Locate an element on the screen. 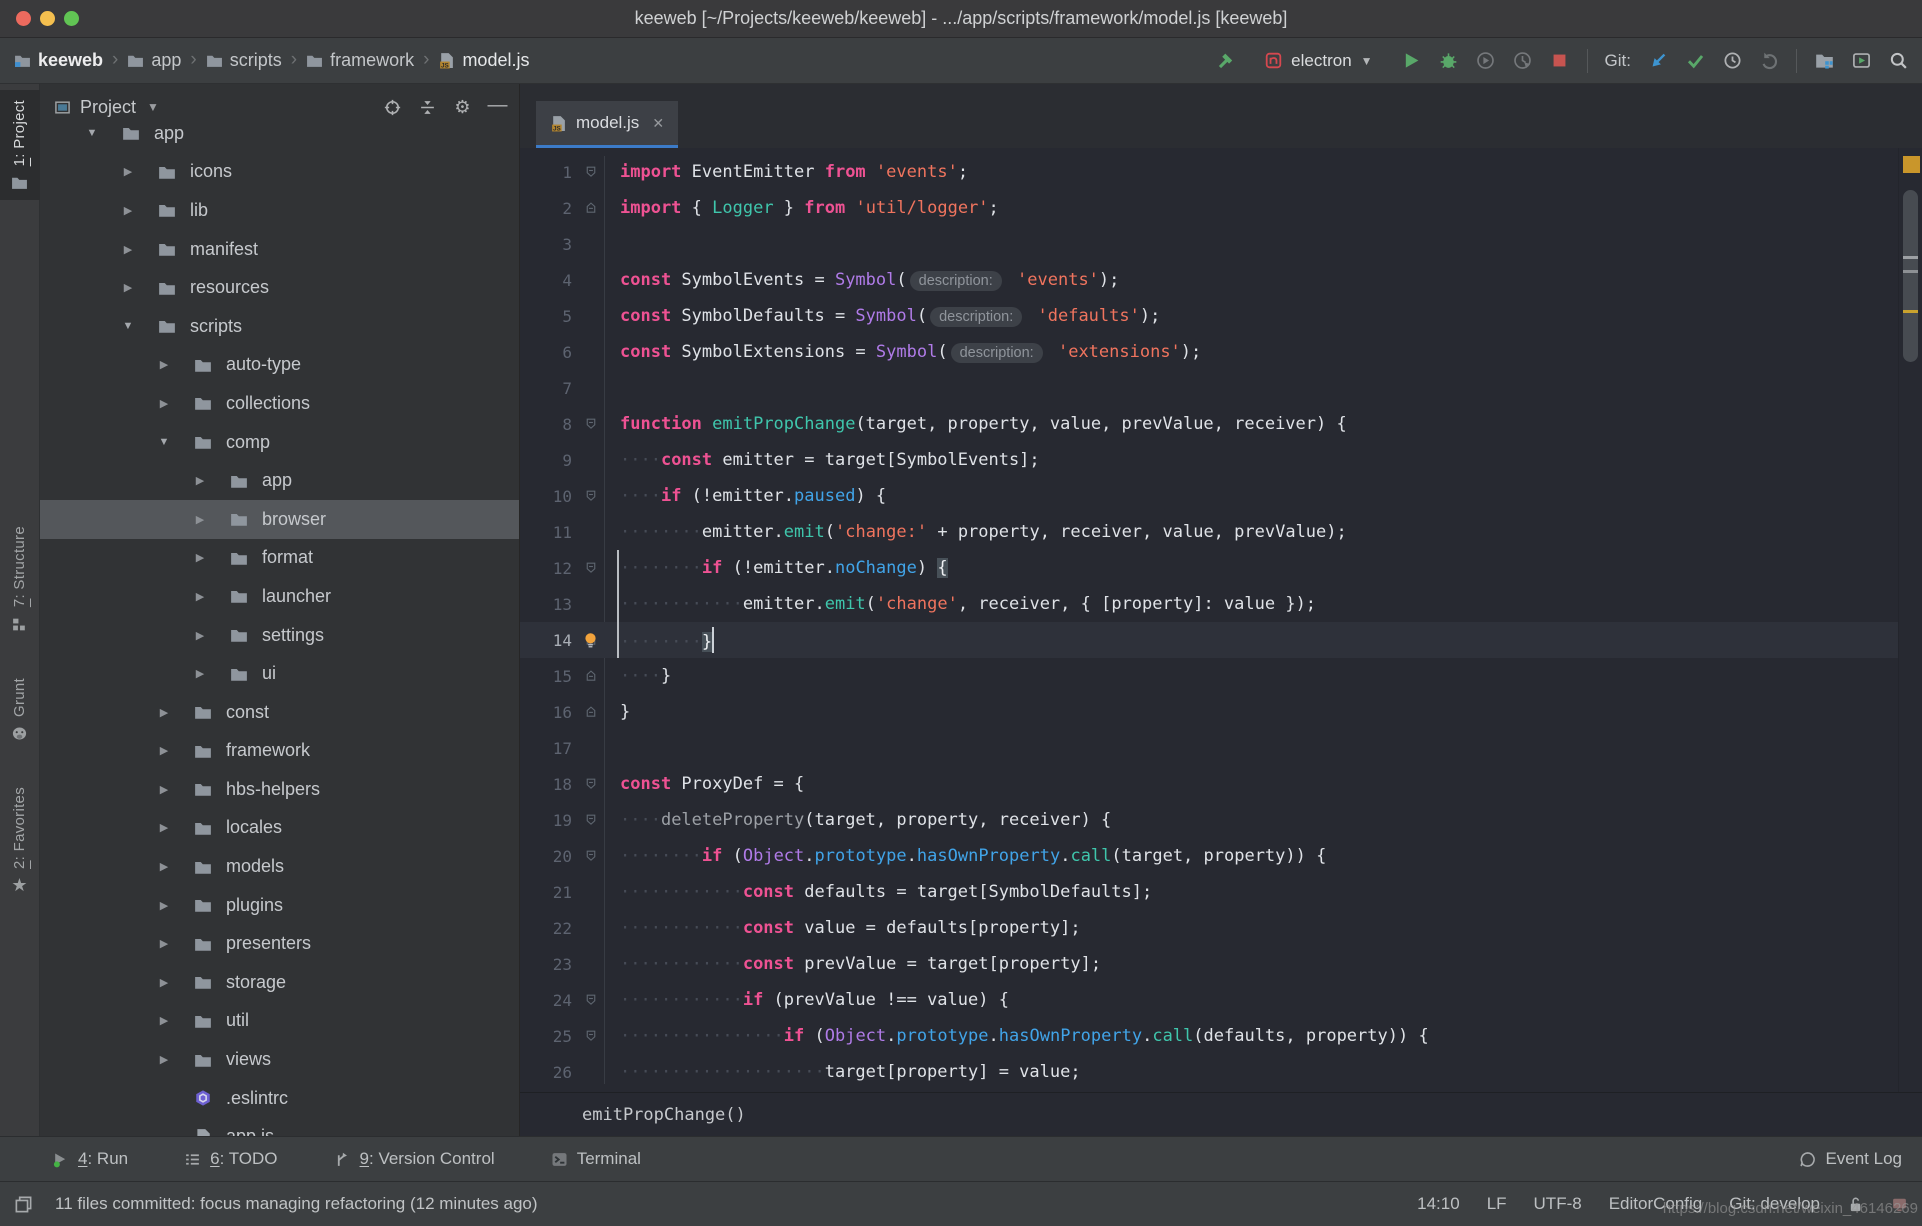  tree-item-launcher: ▶ launcher is located at coordinates (279, 596).